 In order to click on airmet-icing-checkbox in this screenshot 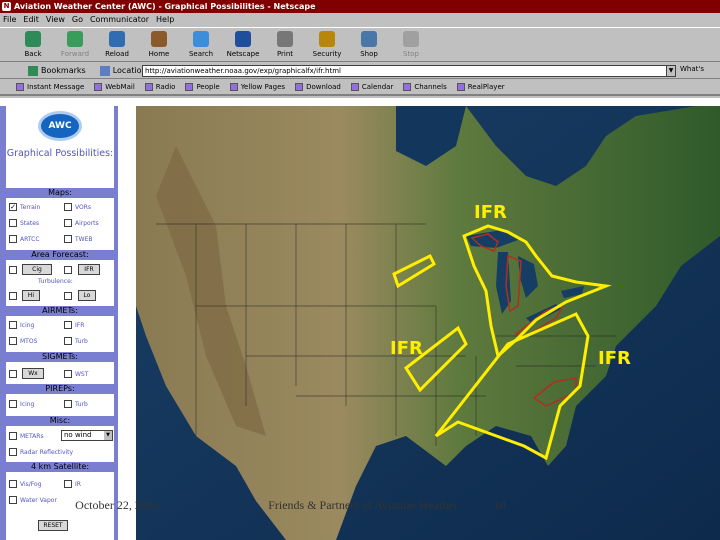, I will do `click(13, 325)`.